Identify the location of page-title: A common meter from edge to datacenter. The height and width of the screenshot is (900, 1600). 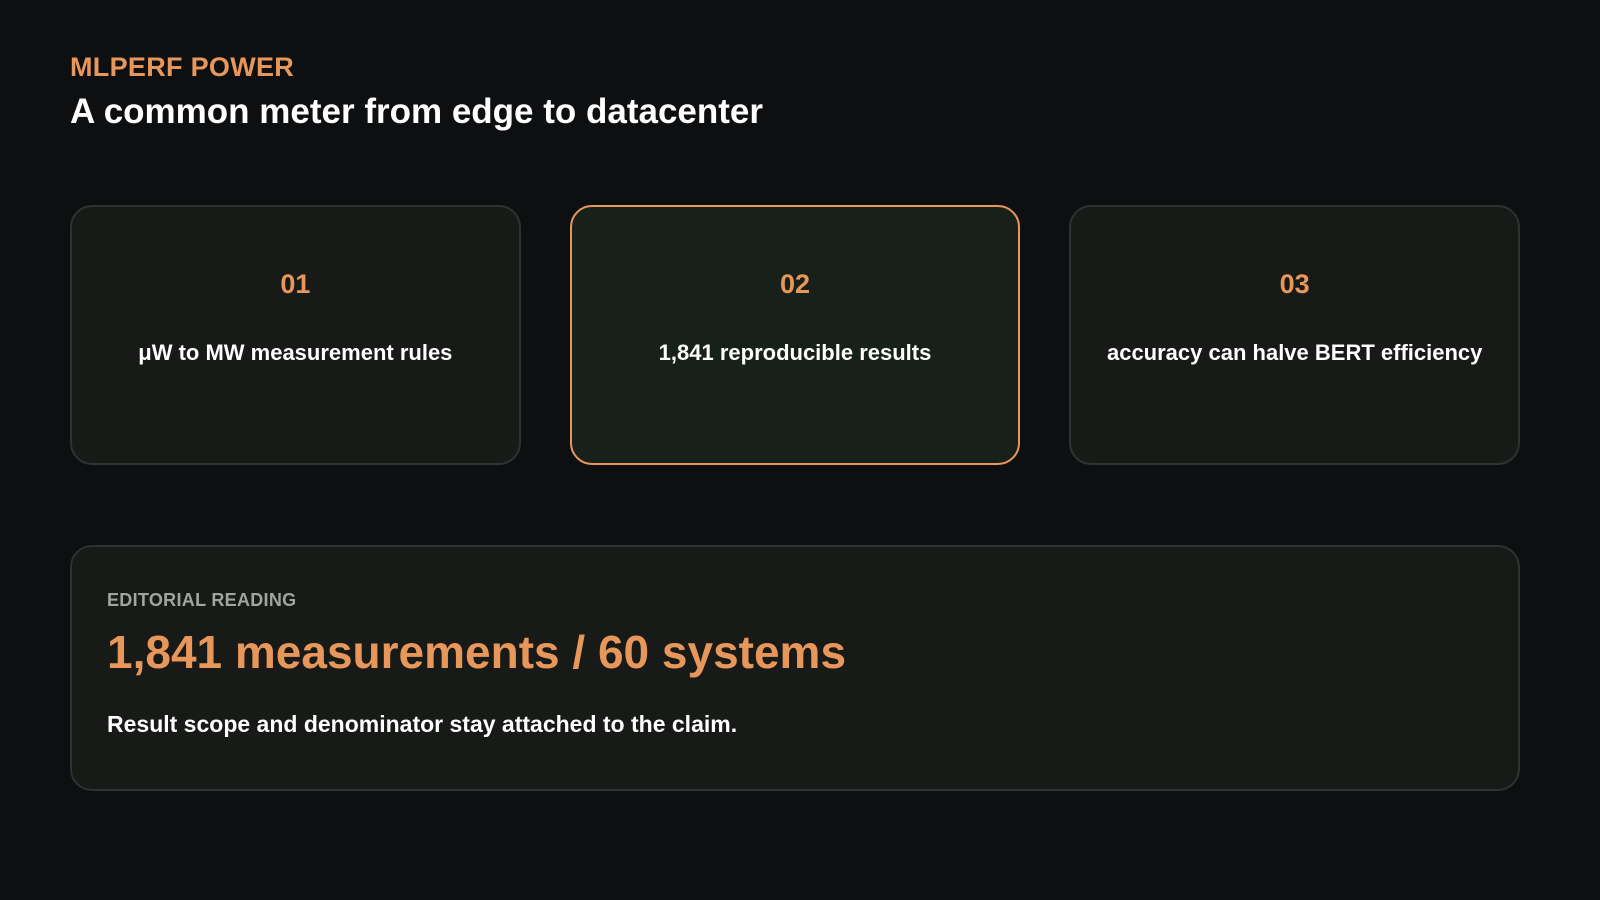
(417, 111).